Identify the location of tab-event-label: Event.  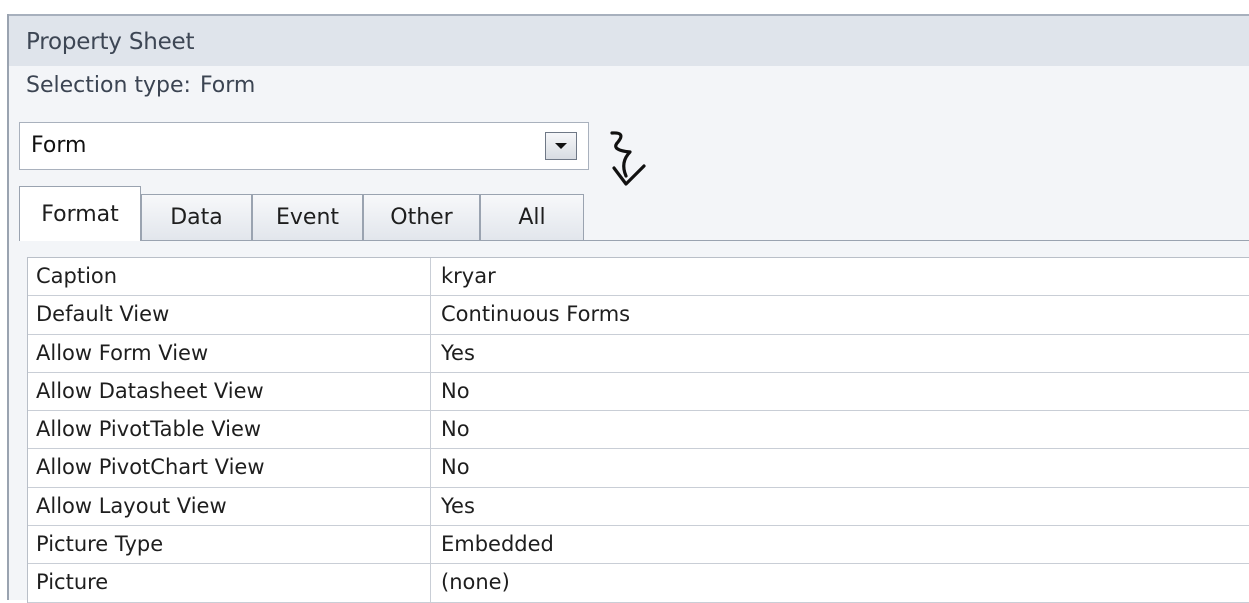
(307, 217).